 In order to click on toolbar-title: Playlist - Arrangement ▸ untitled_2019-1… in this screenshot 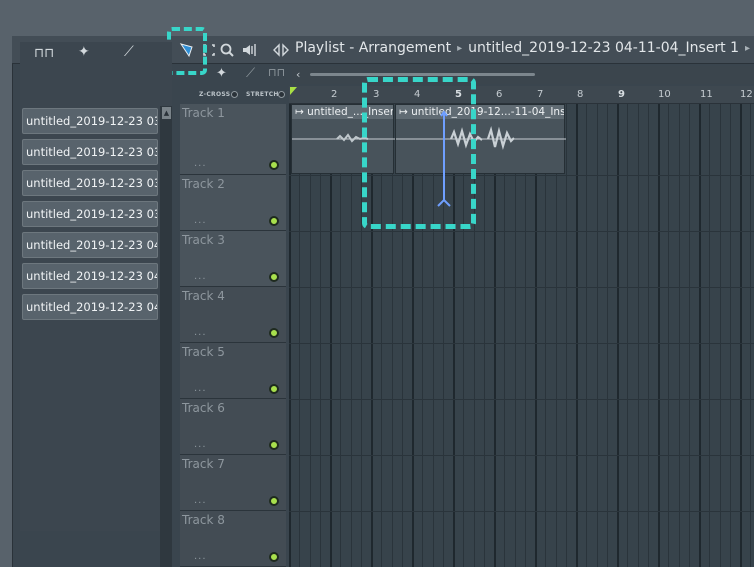, I will do `click(522, 48)`.